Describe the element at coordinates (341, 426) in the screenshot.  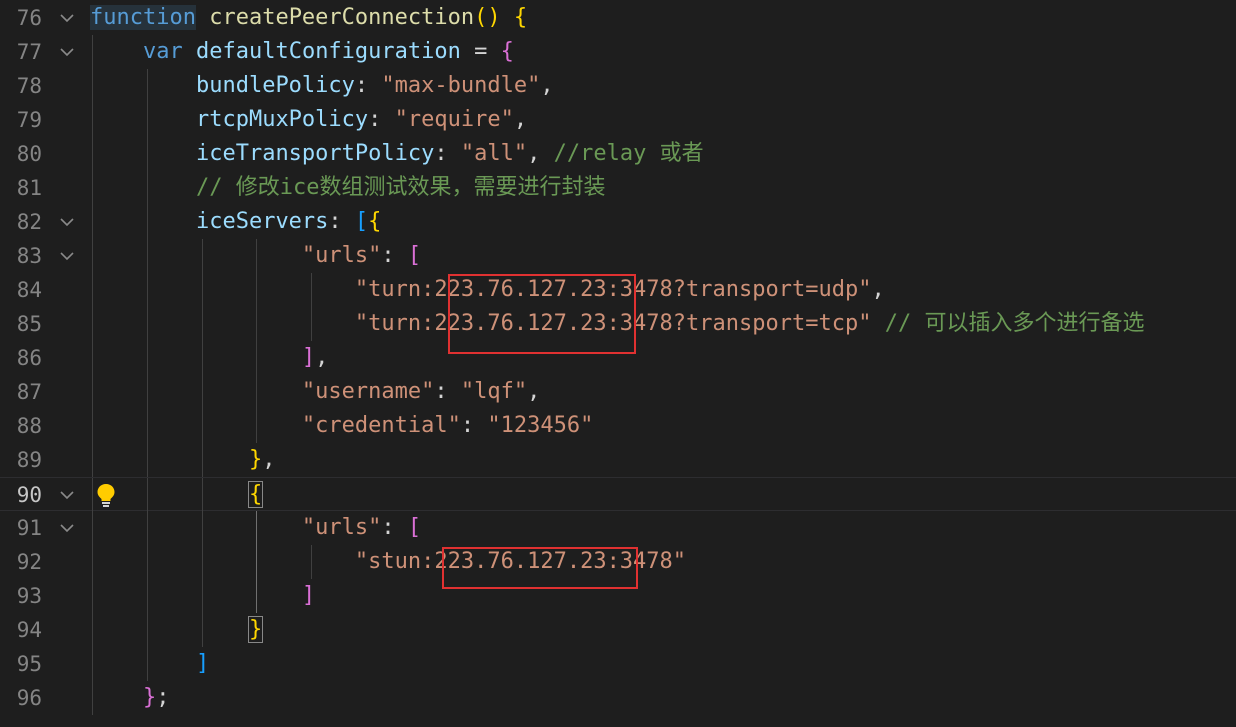
I see `code-text: "credential": "123456"` at that location.